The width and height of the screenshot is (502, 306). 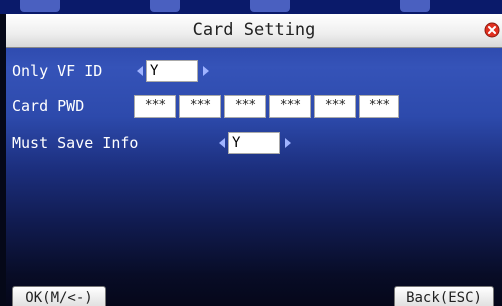 What do you see at coordinates (75, 143) in the screenshot?
I see `must-save-info-label: Must Save Info` at bounding box center [75, 143].